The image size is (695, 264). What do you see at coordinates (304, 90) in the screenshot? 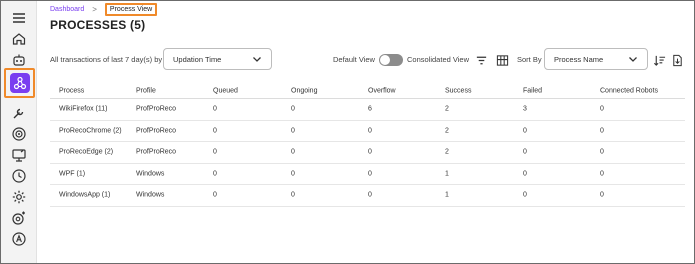
I see `column-header-ongoing: Ongoing` at bounding box center [304, 90].